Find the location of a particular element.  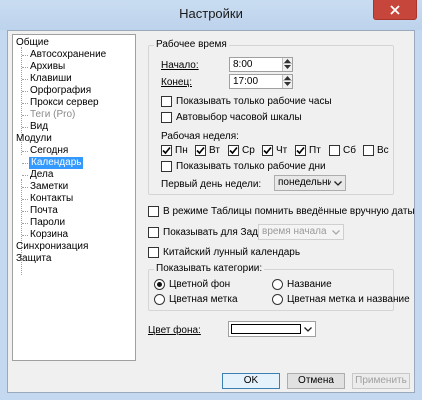

start-time-input: 8:00 is located at coordinates (261, 64).